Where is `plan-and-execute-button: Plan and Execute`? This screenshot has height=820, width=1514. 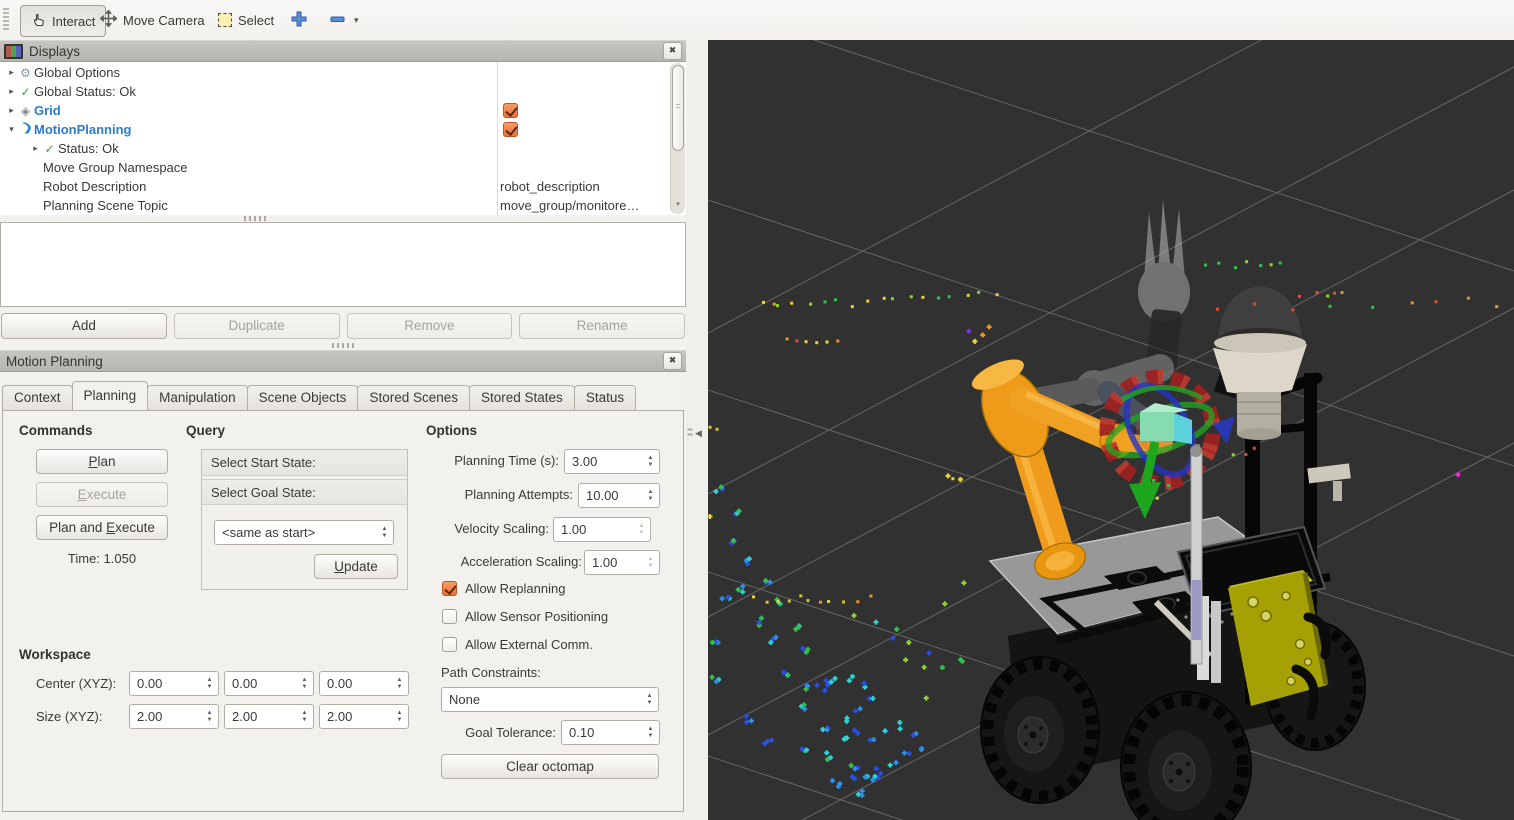
plan-and-execute-button: Plan and Execute is located at coordinates (102, 527).